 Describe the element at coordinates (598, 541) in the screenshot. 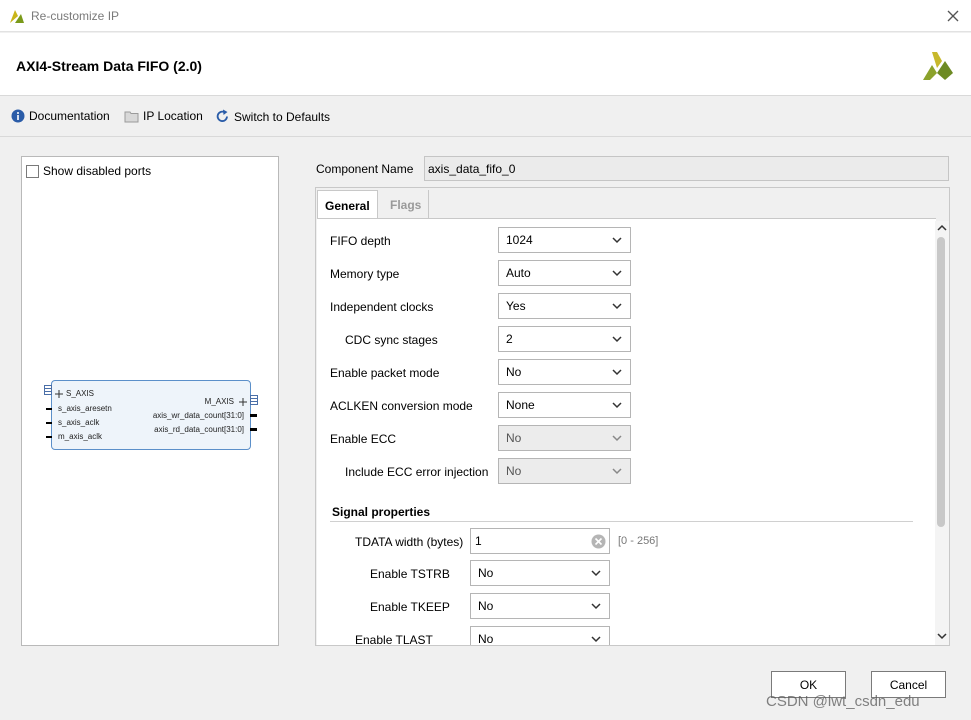

I see `clear-icon` at that location.